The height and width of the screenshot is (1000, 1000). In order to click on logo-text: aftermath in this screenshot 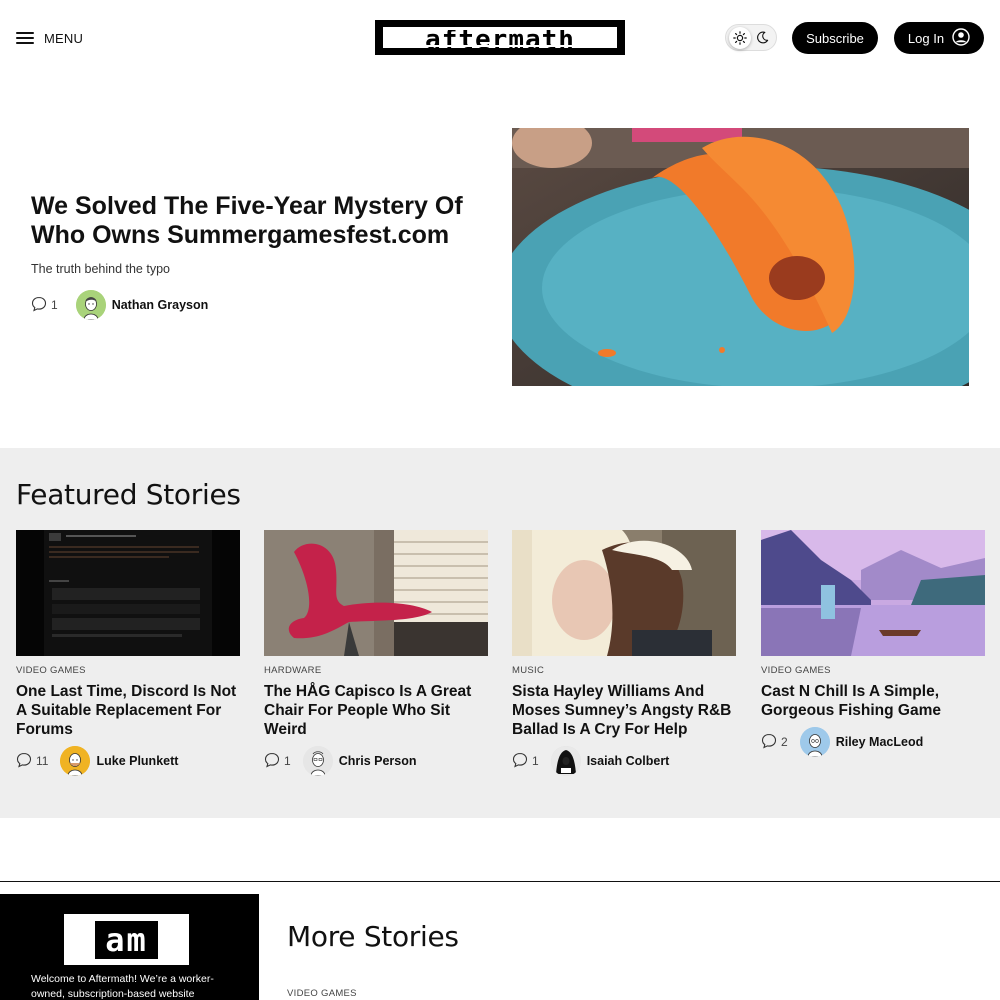, I will do `click(500, 39)`.